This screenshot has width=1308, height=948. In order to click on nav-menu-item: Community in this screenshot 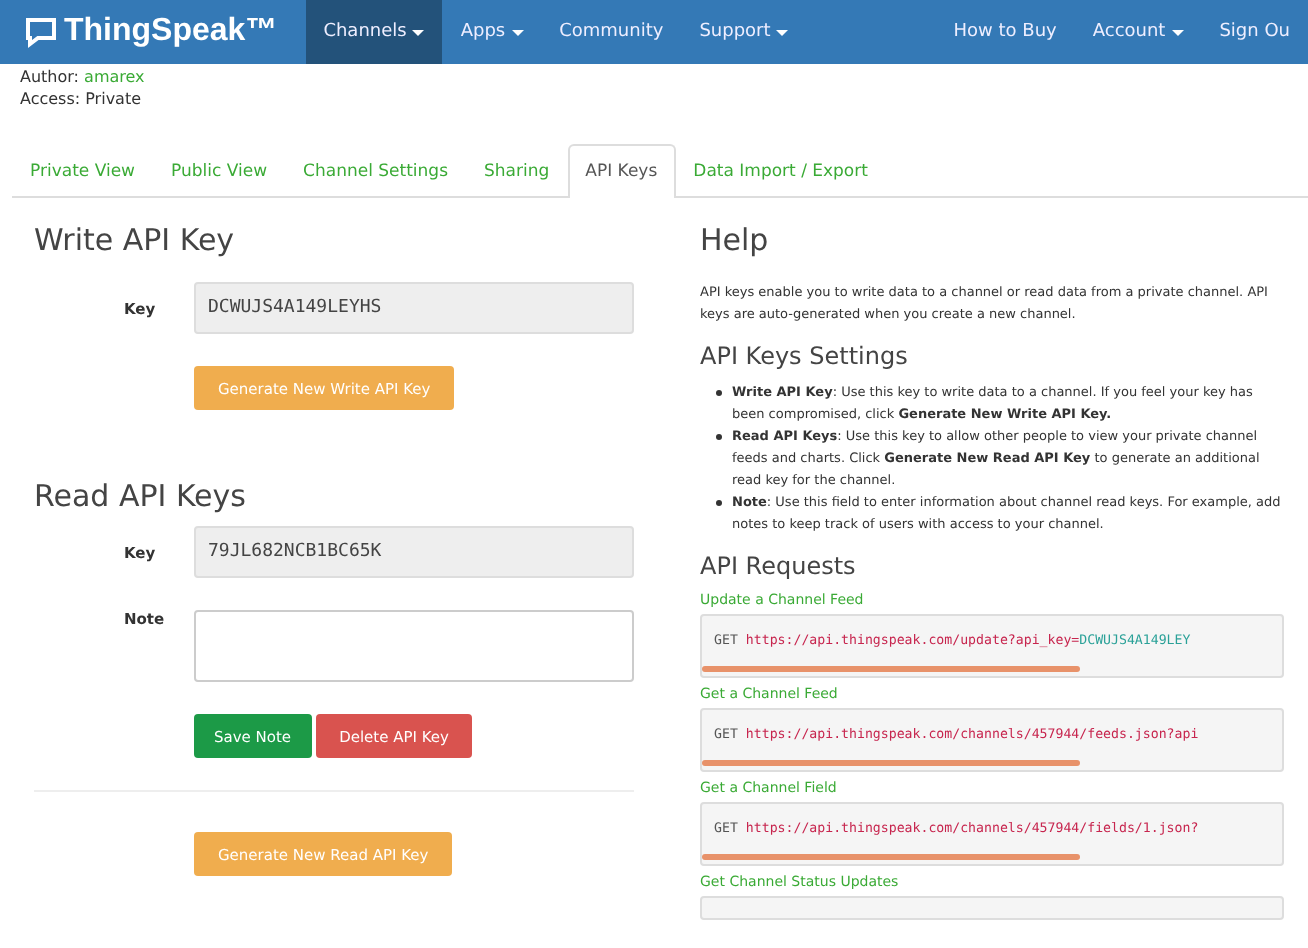, I will do `click(611, 32)`.